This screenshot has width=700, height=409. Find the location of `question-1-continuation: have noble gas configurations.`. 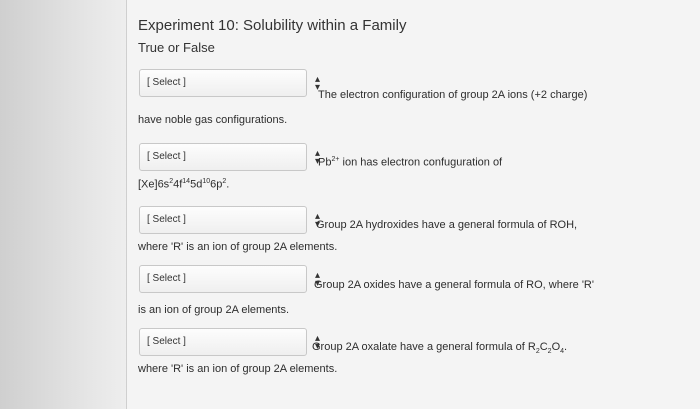

question-1-continuation: have noble gas configurations. is located at coordinates (213, 120).